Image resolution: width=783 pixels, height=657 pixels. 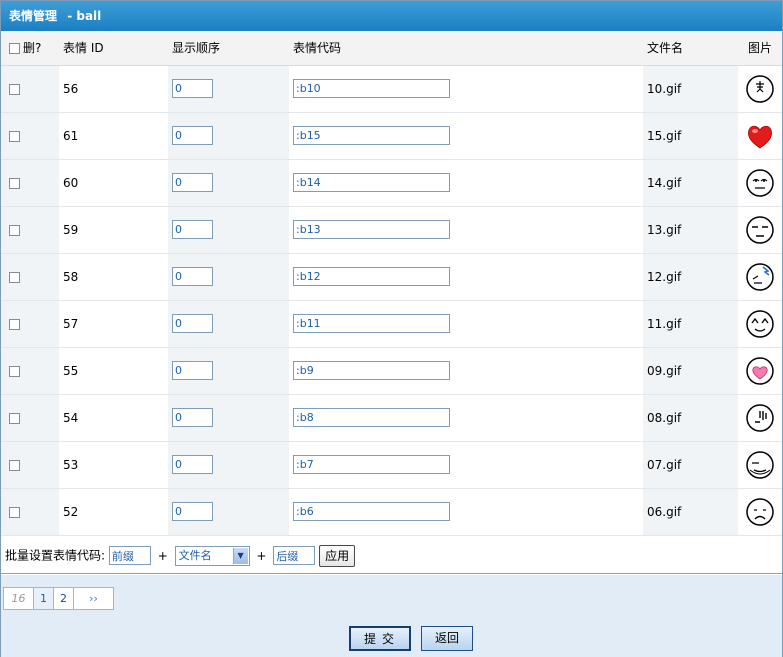 What do you see at coordinates (760, 229) in the screenshot?
I see `sleepy-face-icon` at bounding box center [760, 229].